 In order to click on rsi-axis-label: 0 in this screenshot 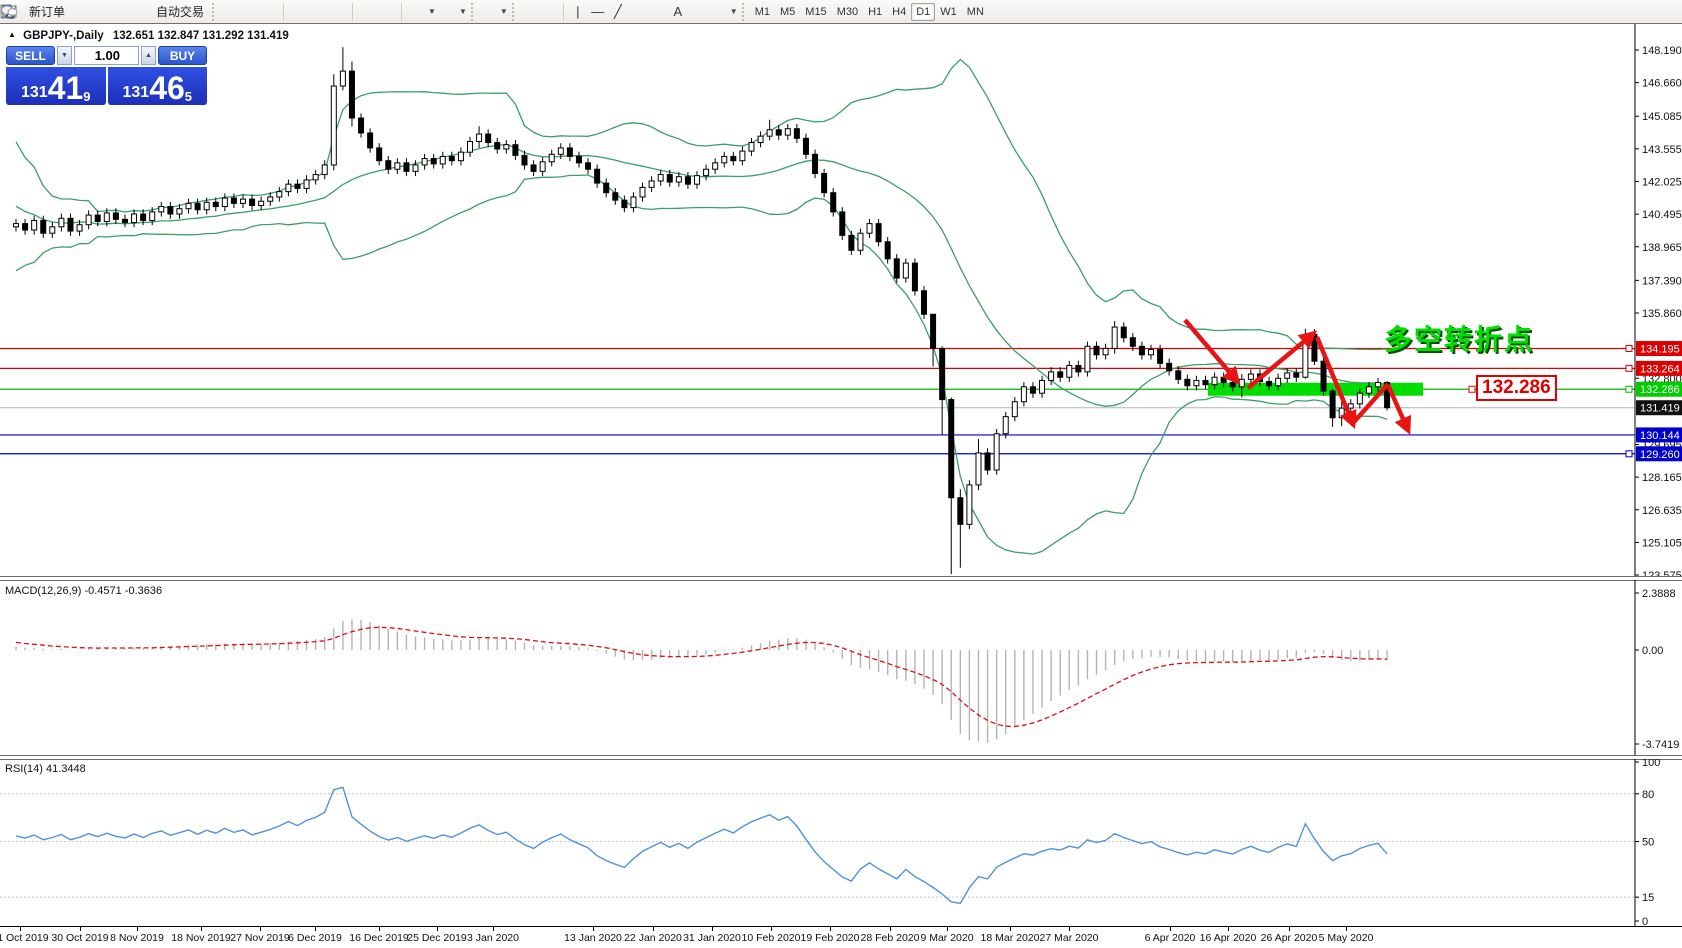, I will do `click(1645, 921)`.